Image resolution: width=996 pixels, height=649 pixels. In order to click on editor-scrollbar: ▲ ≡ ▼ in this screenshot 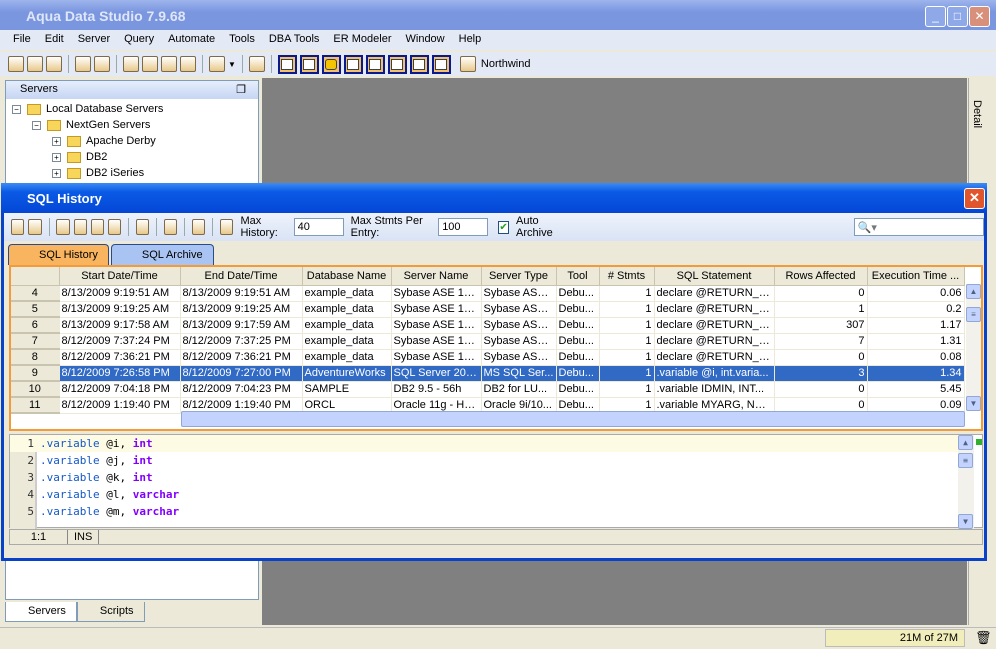, I will do `click(966, 482)`.